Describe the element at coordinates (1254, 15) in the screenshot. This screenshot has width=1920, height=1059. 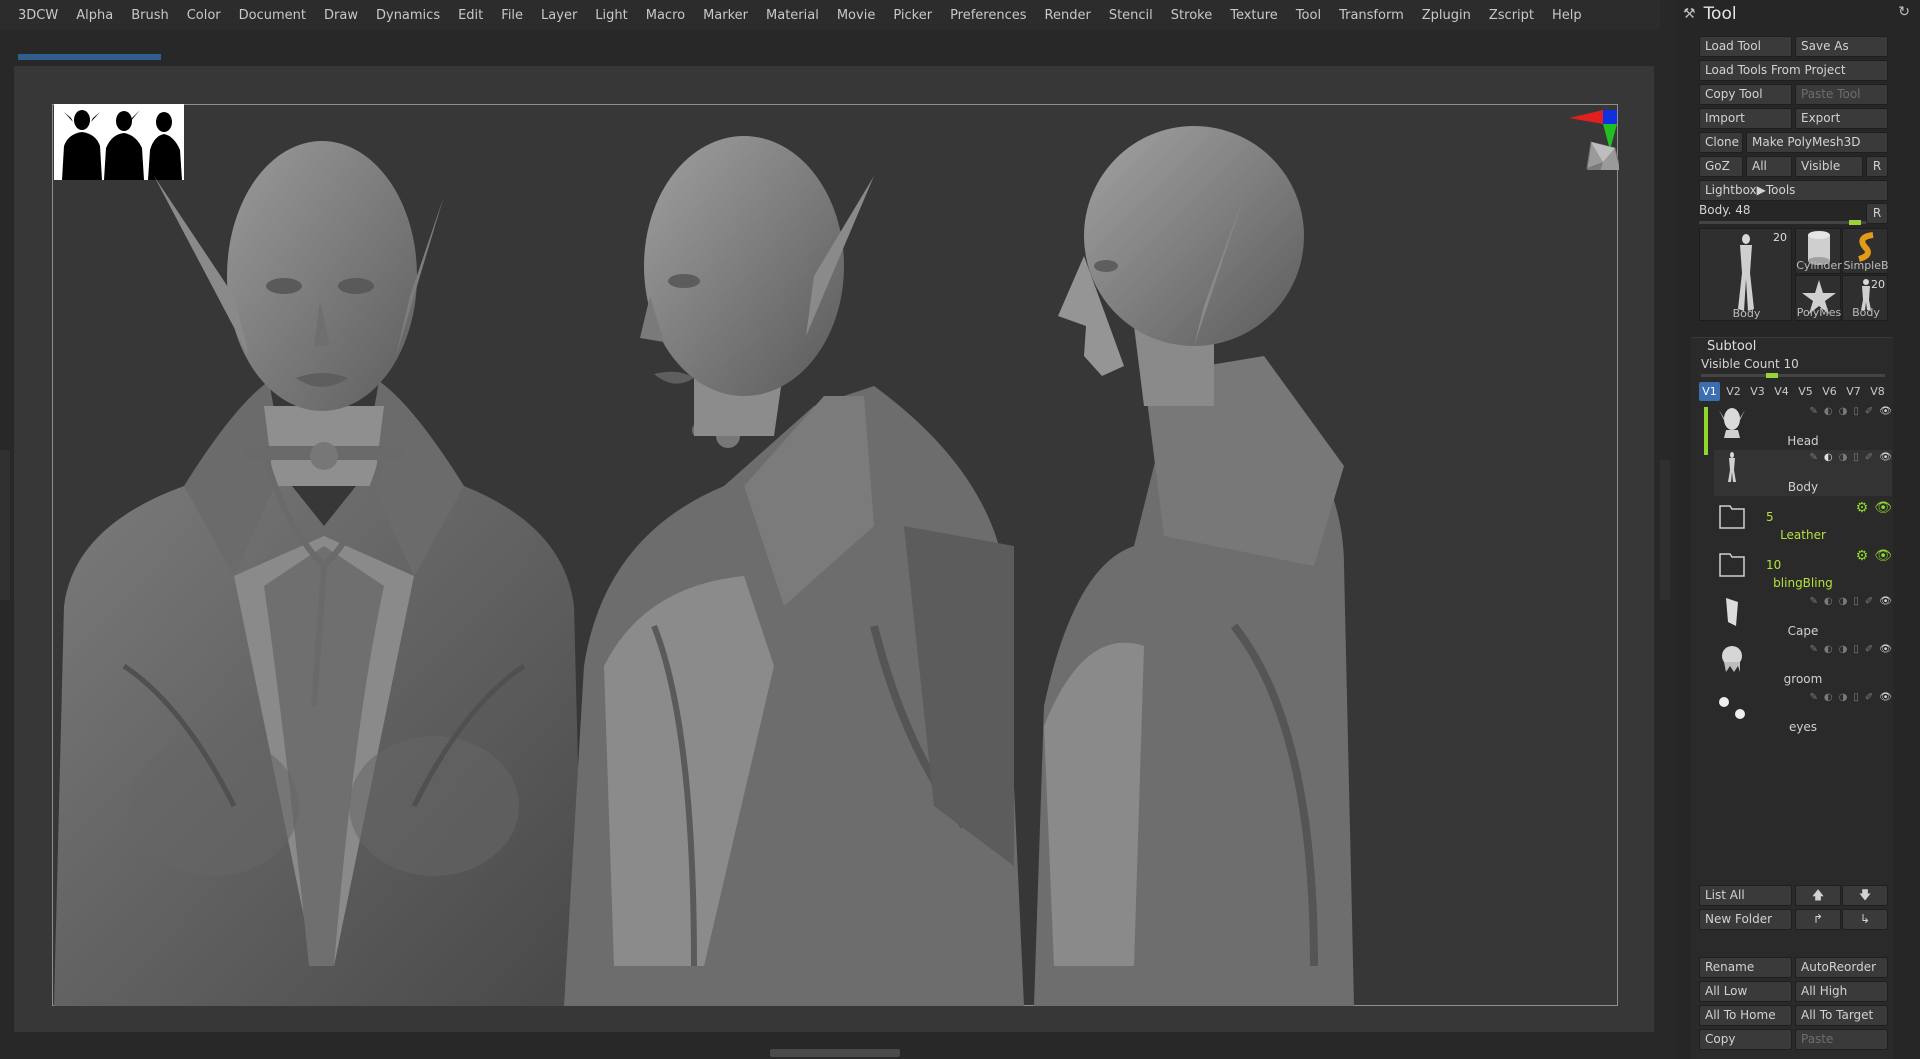
I see `menu-item-texture: Texture` at that location.